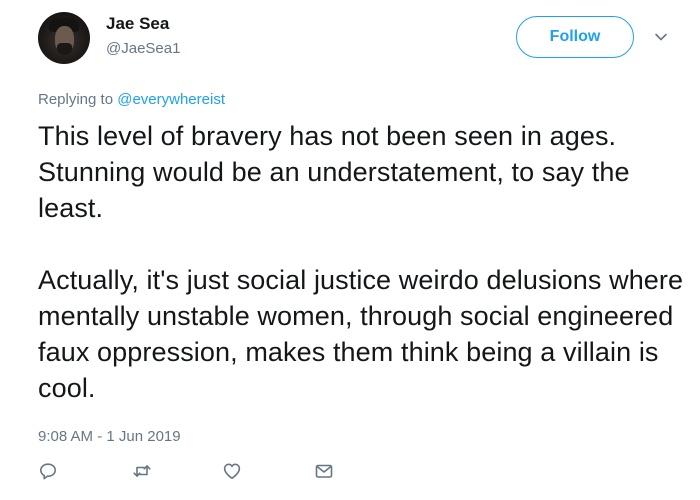 The image size is (700, 500). Describe the element at coordinates (324, 471) in the screenshot. I see `direct-message-icon` at that location.